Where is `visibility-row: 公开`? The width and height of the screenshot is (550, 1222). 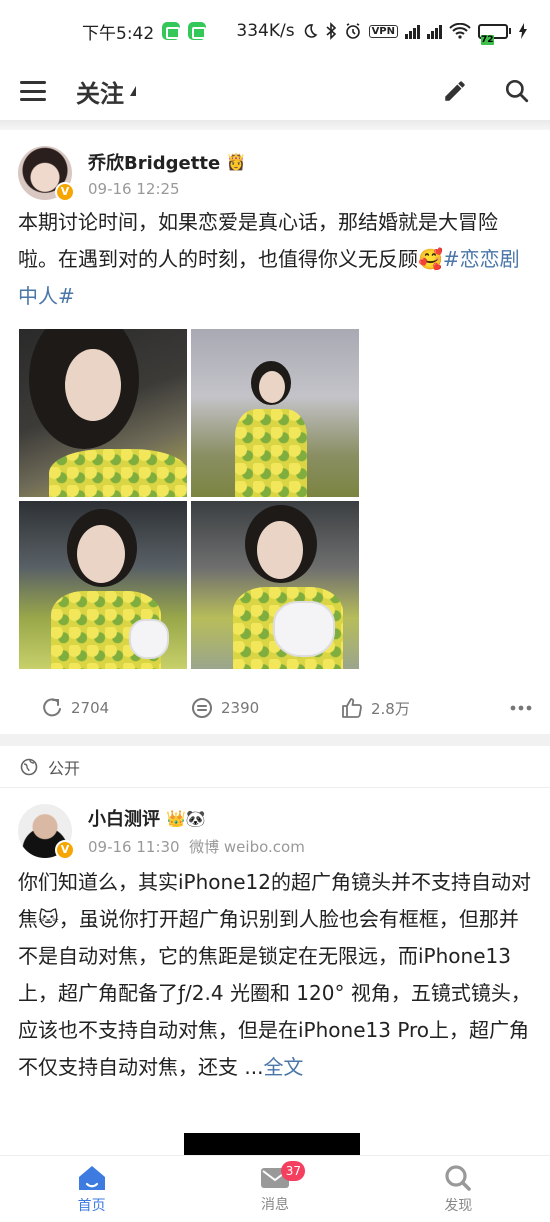 visibility-row: 公开 is located at coordinates (275, 767).